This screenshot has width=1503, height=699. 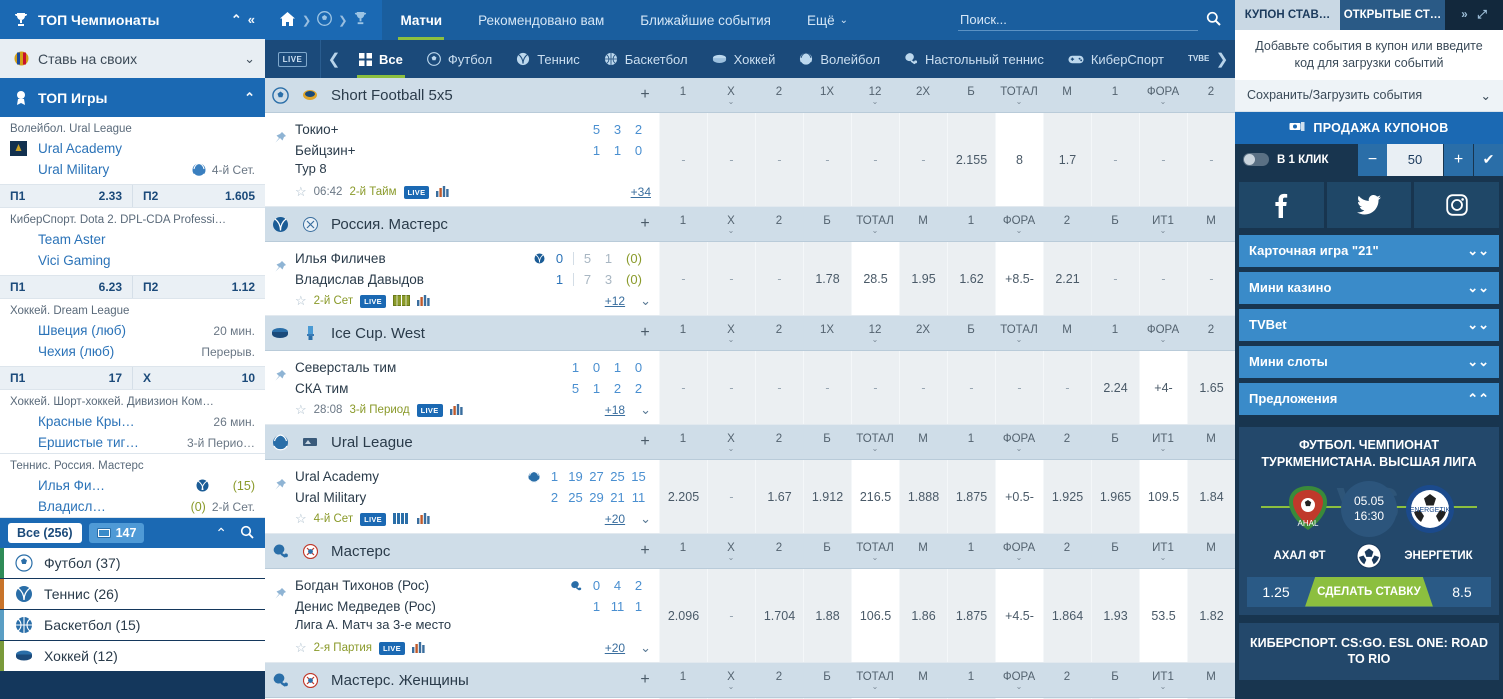 What do you see at coordinates (923, 496) in the screenshot?
I see `odd-cell: 1.888` at bounding box center [923, 496].